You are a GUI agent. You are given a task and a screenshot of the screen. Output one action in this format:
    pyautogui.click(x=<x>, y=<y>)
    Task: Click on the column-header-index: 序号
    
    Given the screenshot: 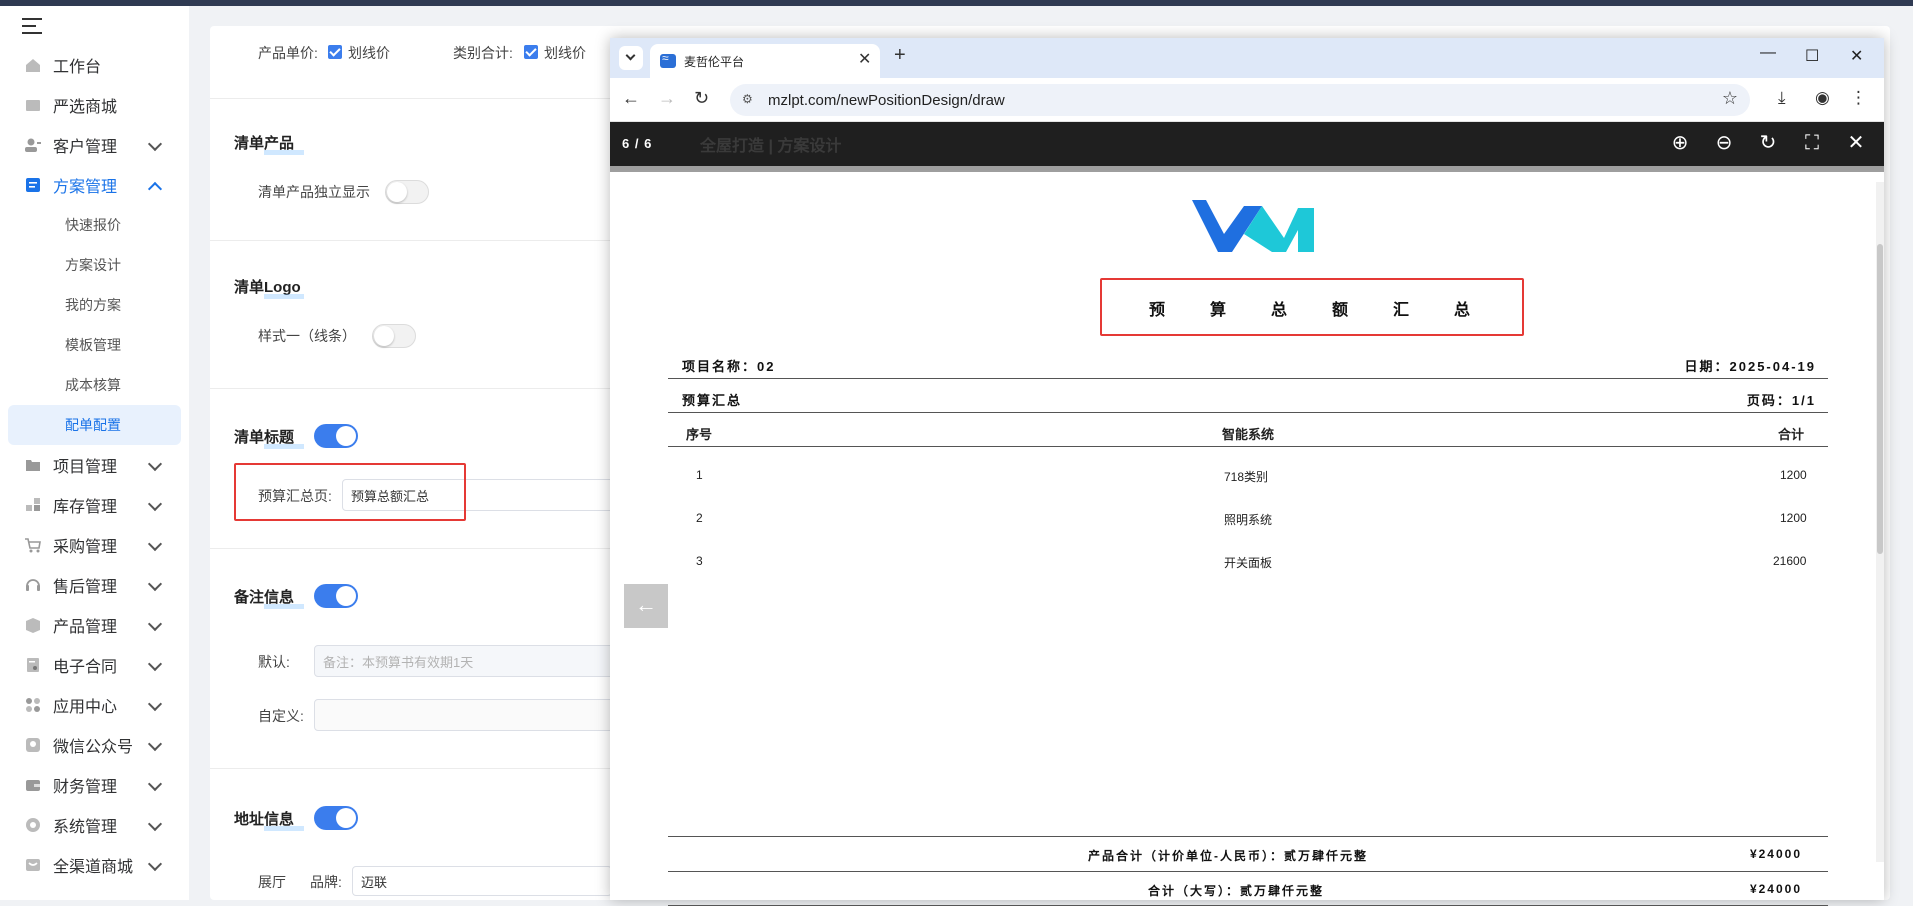 What is the action you would take?
    pyautogui.click(x=699, y=434)
    